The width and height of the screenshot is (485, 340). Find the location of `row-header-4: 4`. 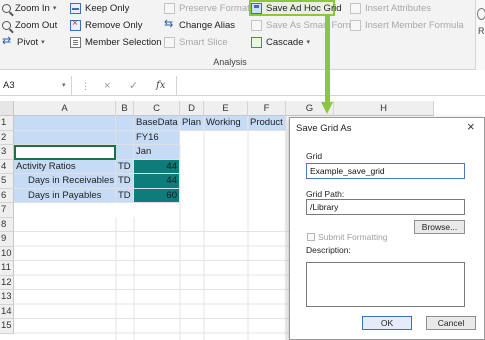

row-header-4: 4 is located at coordinates (7, 166).